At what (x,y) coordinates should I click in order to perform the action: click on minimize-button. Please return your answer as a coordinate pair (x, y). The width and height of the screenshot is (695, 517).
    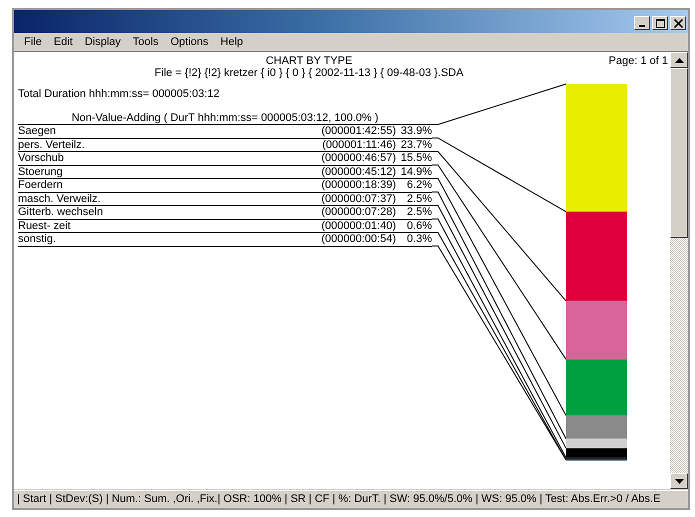
    Looking at the image, I should click on (642, 23).